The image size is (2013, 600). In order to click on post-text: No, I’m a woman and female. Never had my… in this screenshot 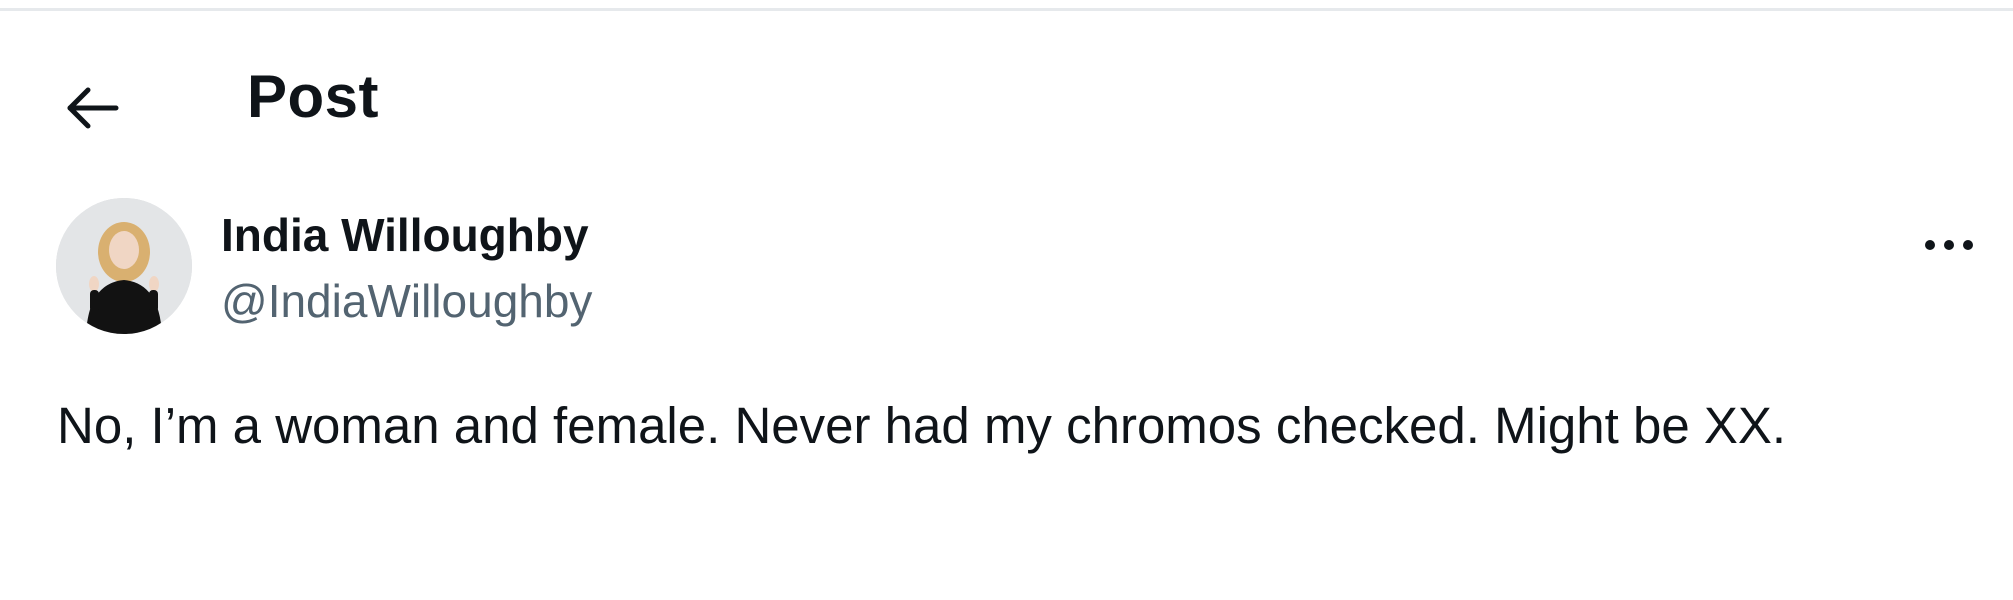, I will do `click(922, 425)`.